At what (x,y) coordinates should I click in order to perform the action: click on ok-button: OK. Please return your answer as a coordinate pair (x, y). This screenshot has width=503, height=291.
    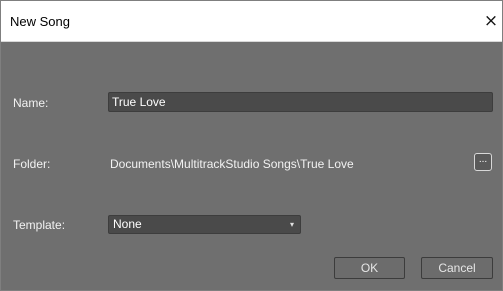
    Looking at the image, I should click on (369, 268).